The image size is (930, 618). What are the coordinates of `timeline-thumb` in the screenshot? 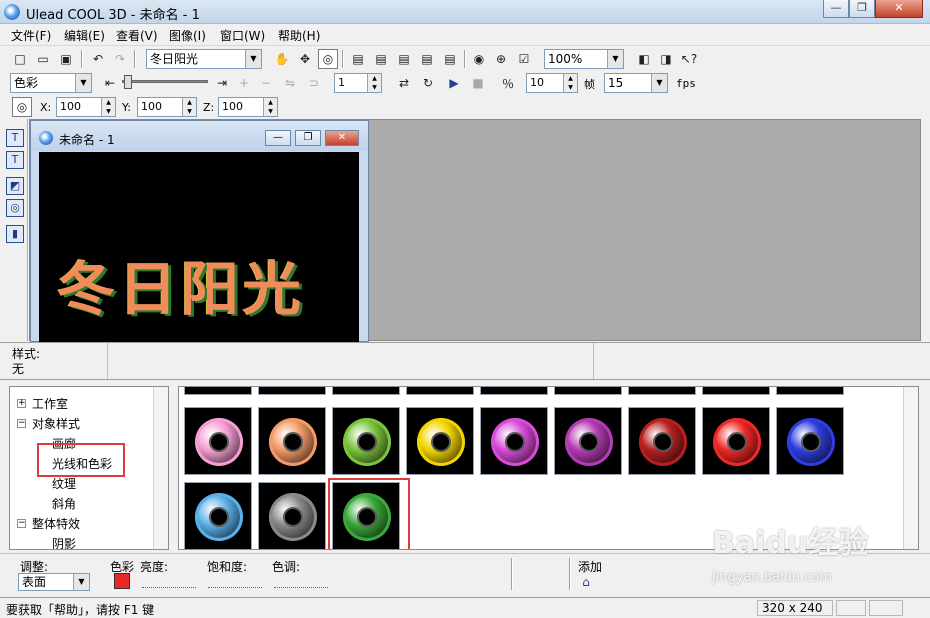 It's located at (128, 82).